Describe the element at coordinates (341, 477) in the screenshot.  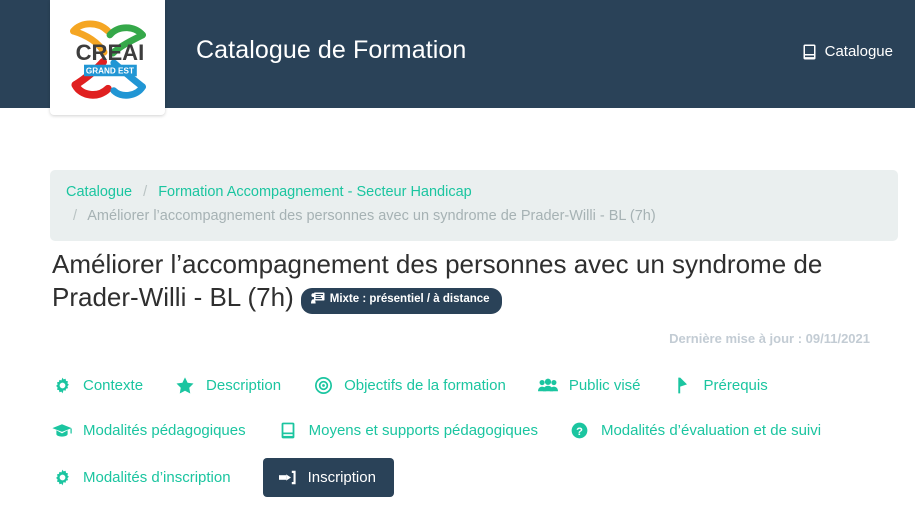
I see `inscription-button-label: Inscription` at that location.